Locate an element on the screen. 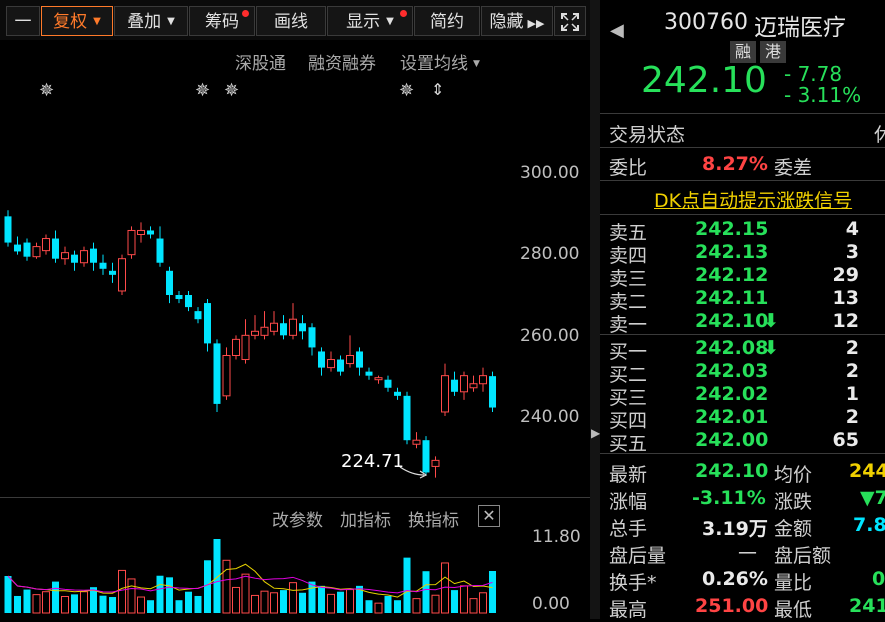  fuquan-button: 复权 ▼ is located at coordinates (77, 21).